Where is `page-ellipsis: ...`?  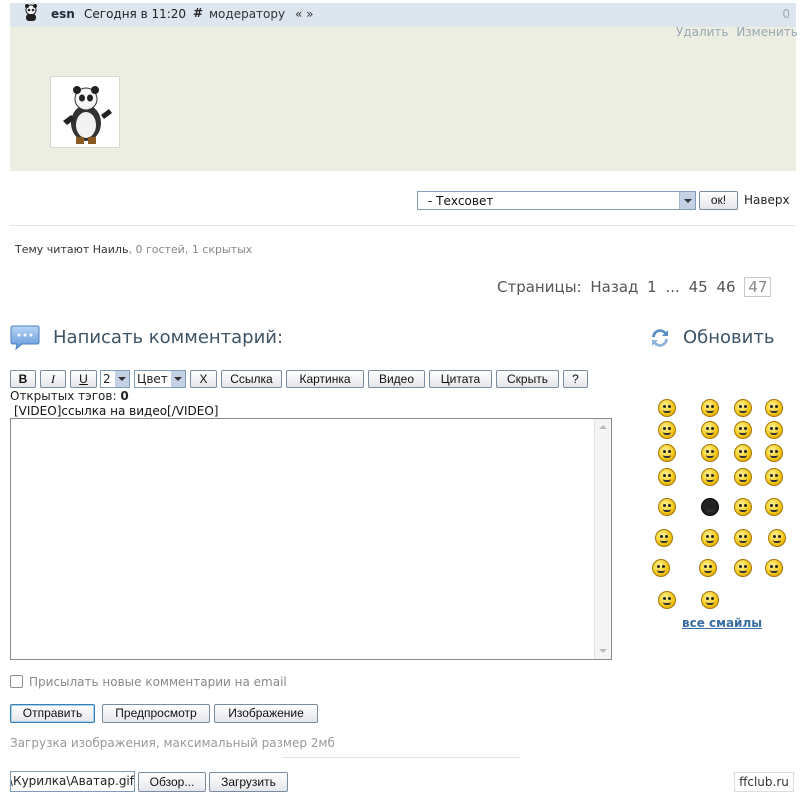
page-ellipsis: ... is located at coordinates (672, 287).